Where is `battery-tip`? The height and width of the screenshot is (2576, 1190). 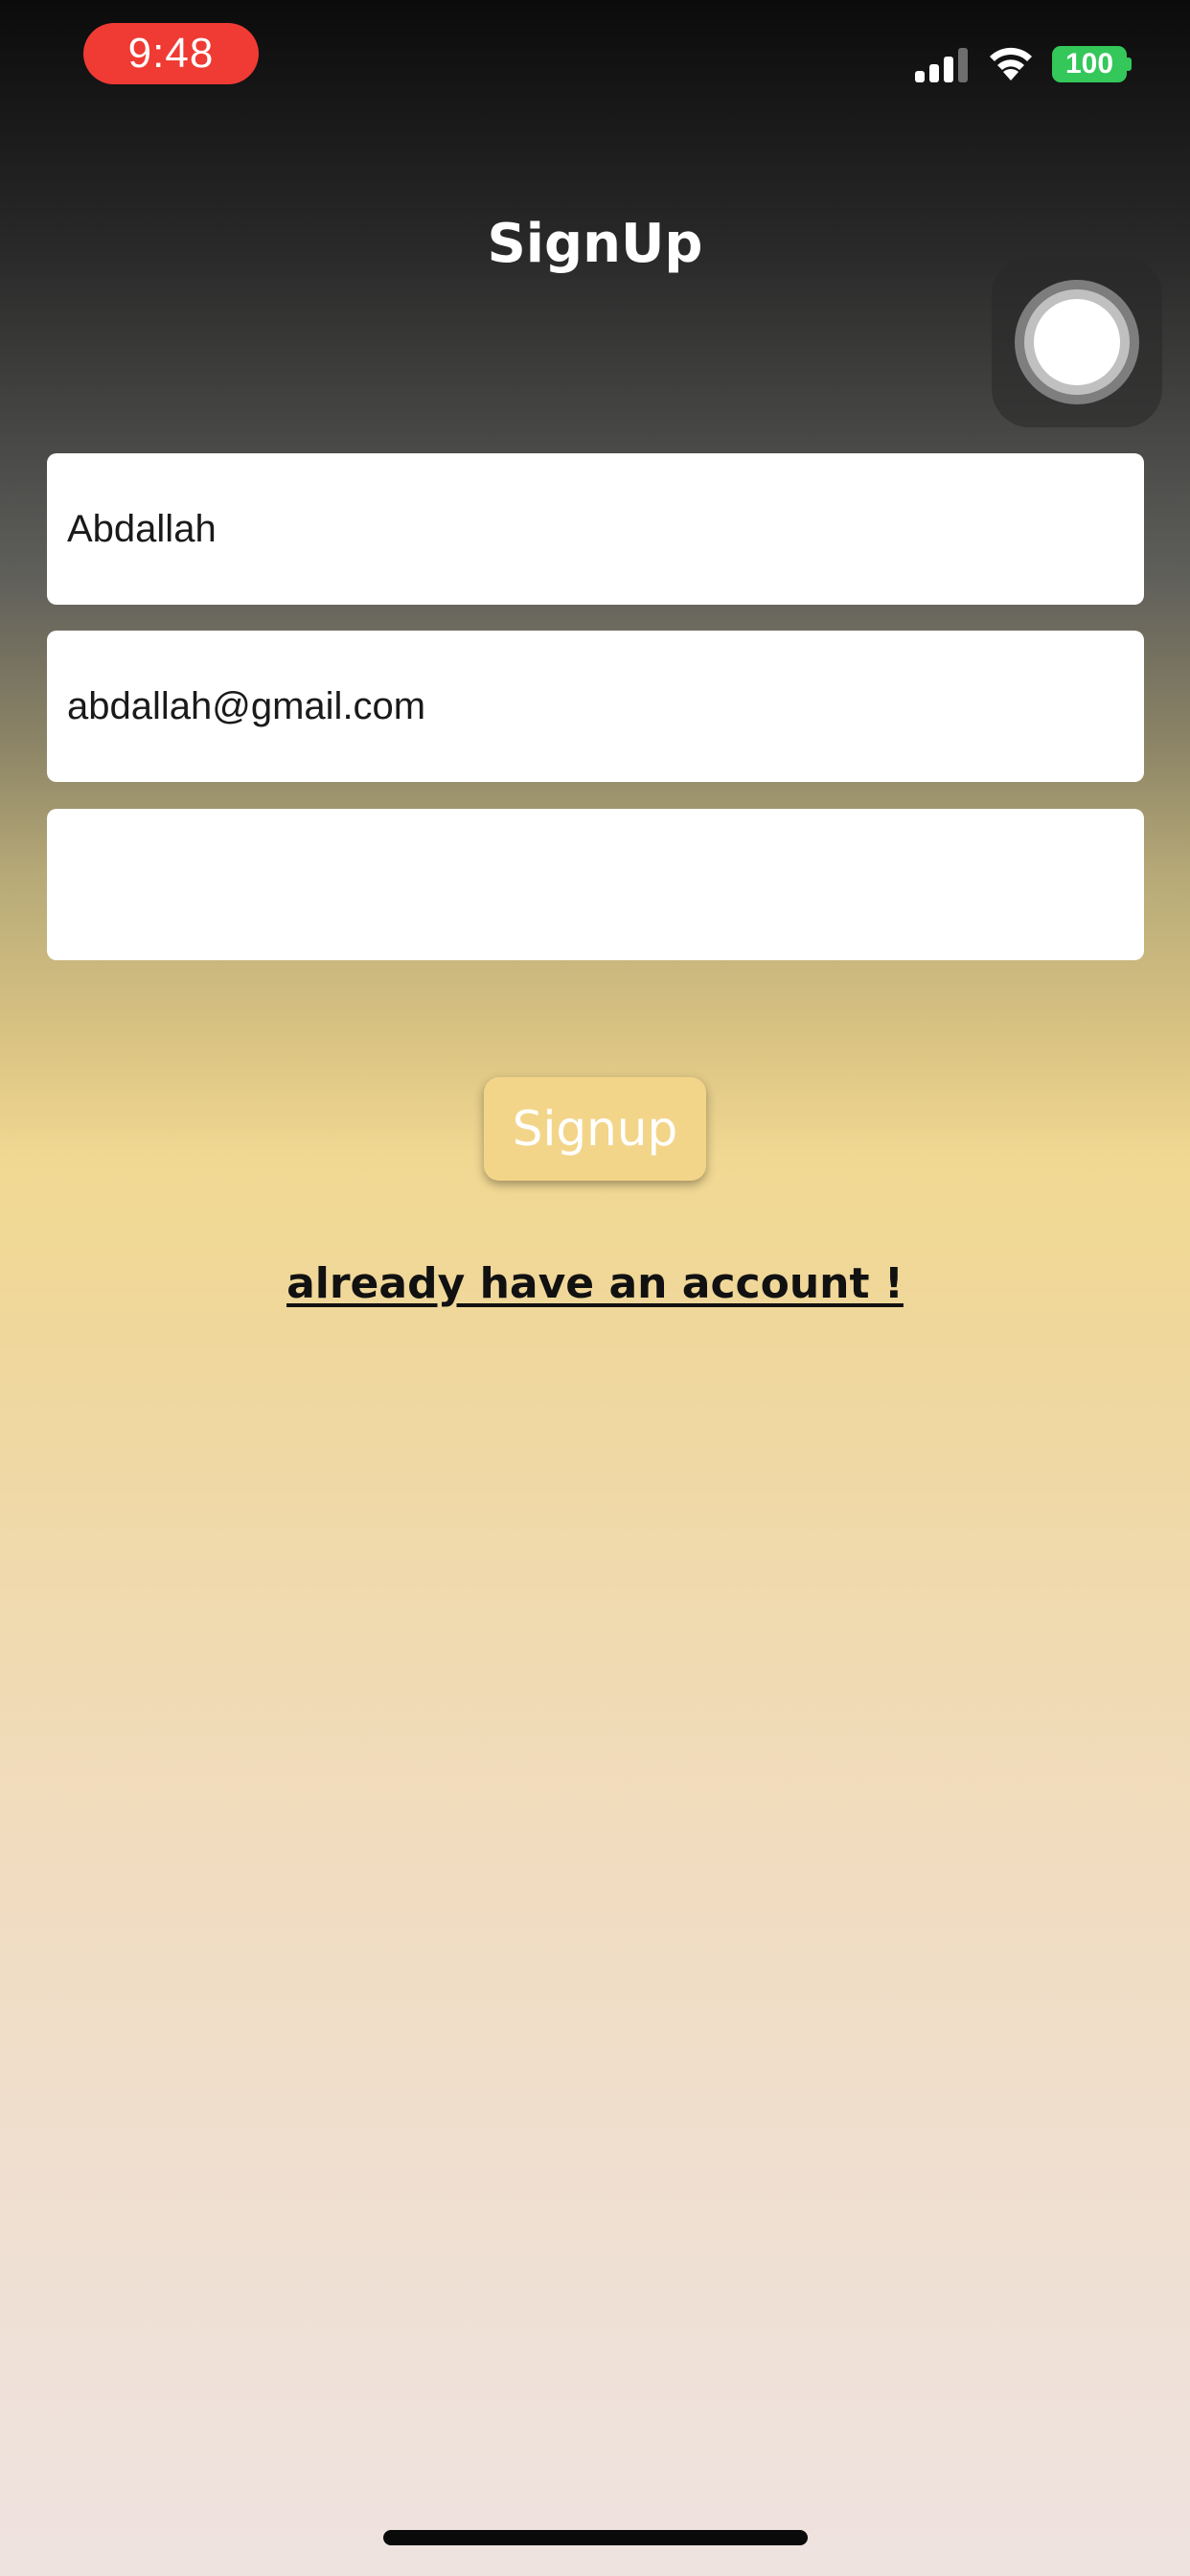
battery-tip is located at coordinates (1130, 64).